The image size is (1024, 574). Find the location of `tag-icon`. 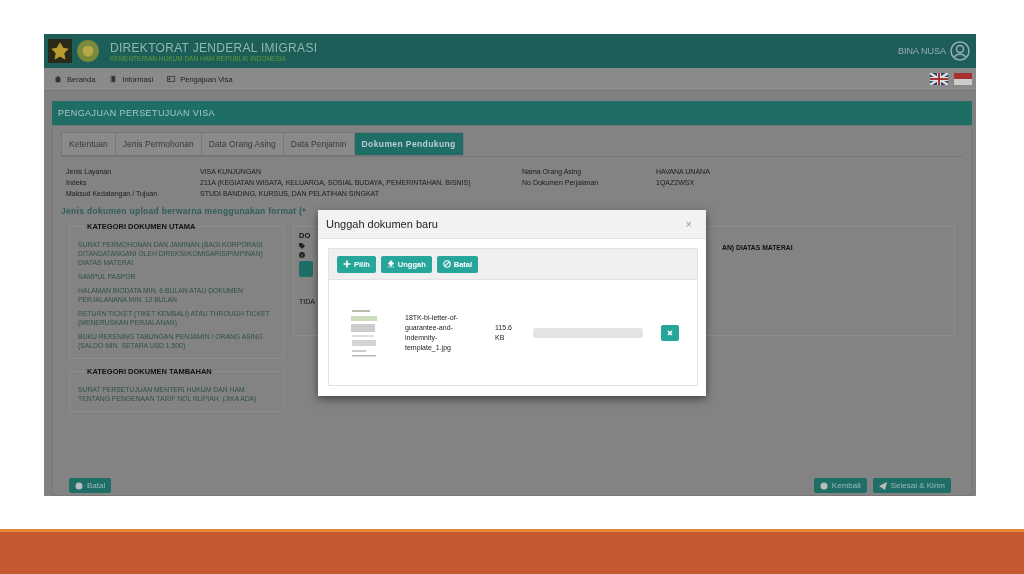

tag-icon is located at coordinates (302, 246).